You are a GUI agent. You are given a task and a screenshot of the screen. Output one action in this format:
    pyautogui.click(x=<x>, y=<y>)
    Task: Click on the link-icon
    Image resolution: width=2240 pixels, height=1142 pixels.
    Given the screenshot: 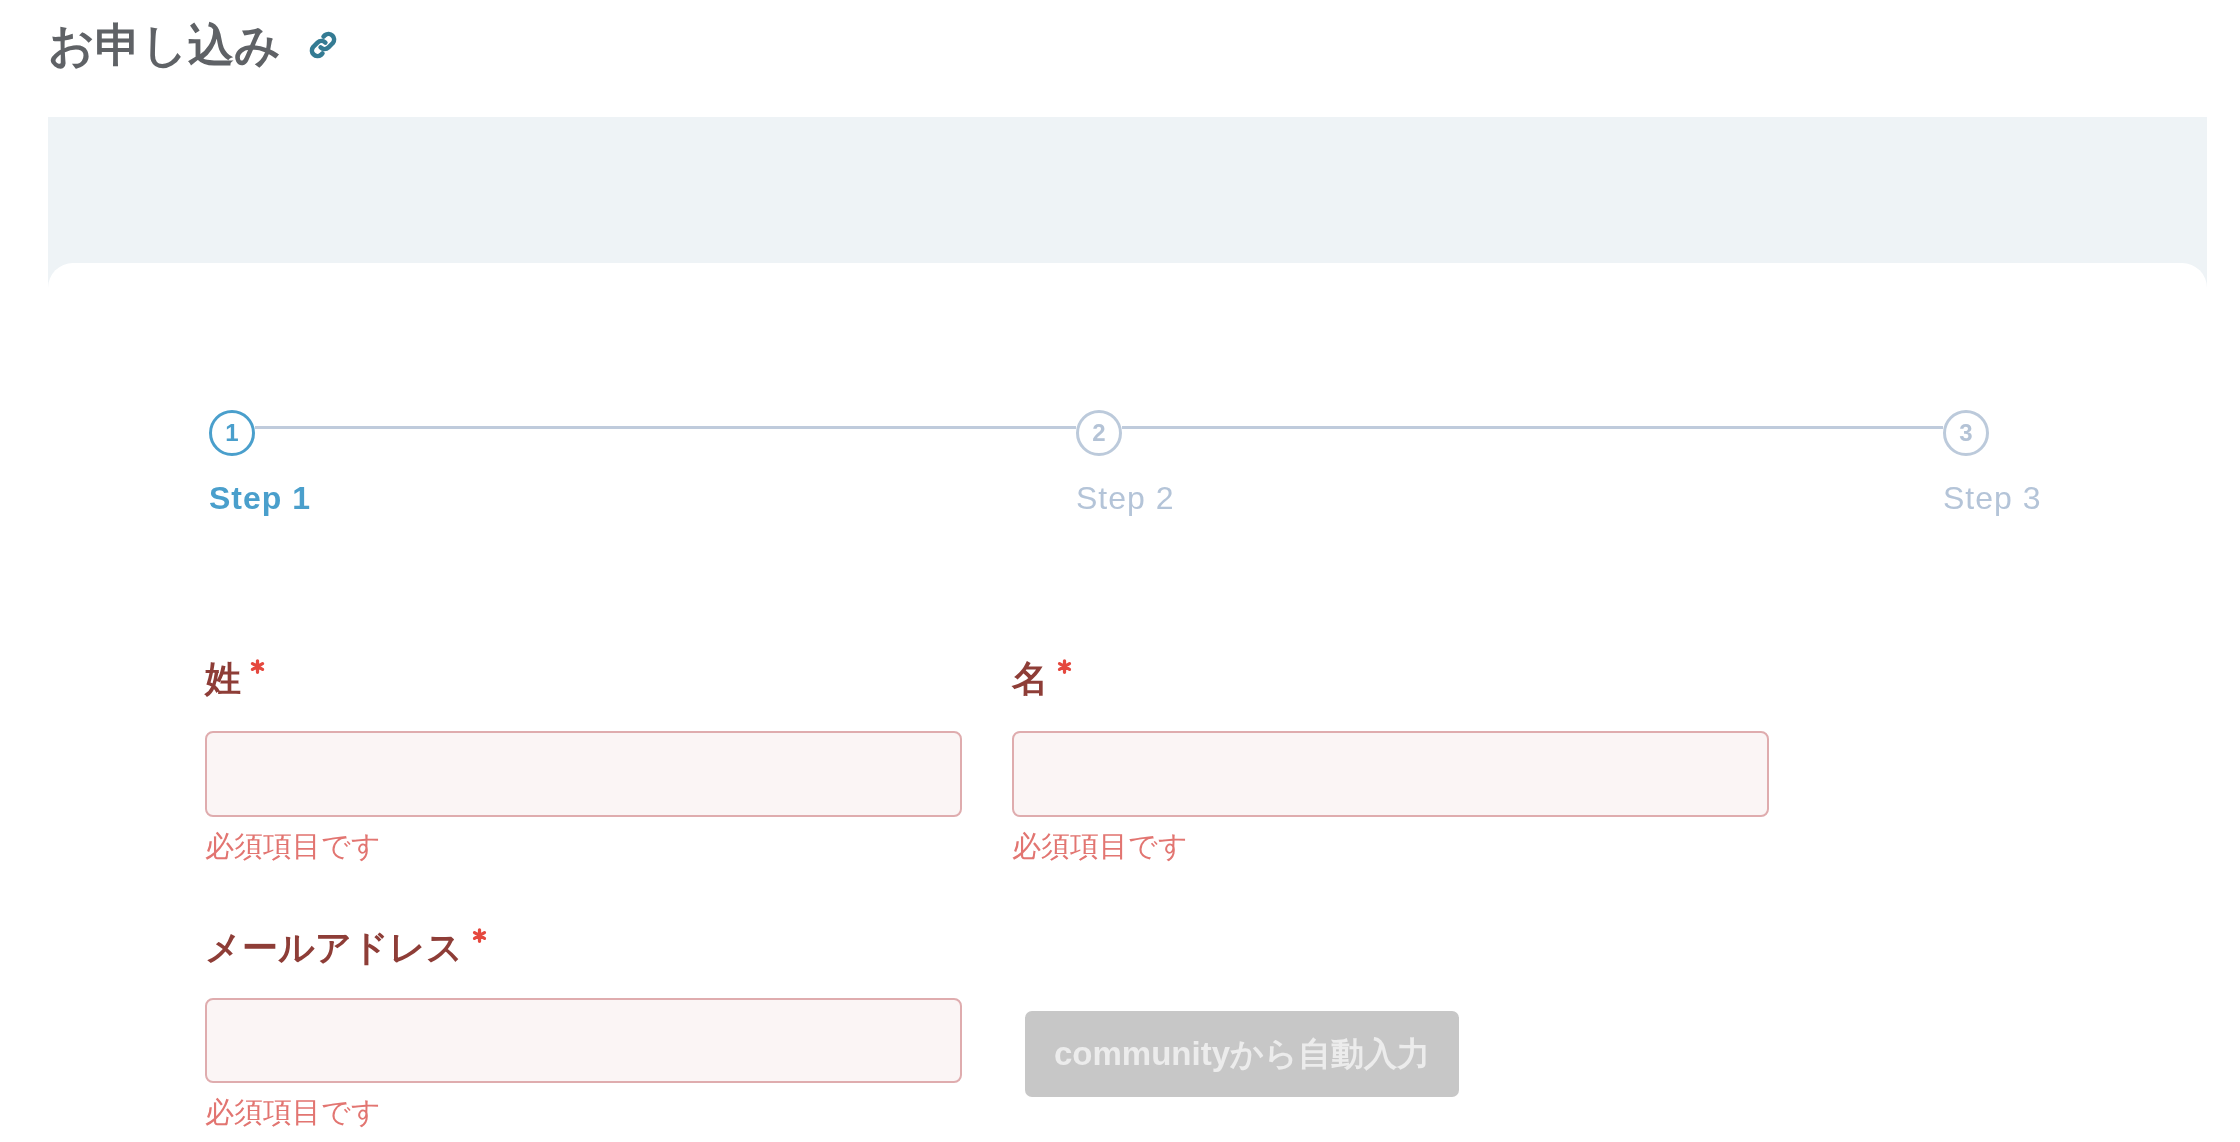 What is the action you would take?
    pyautogui.click(x=323, y=45)
    